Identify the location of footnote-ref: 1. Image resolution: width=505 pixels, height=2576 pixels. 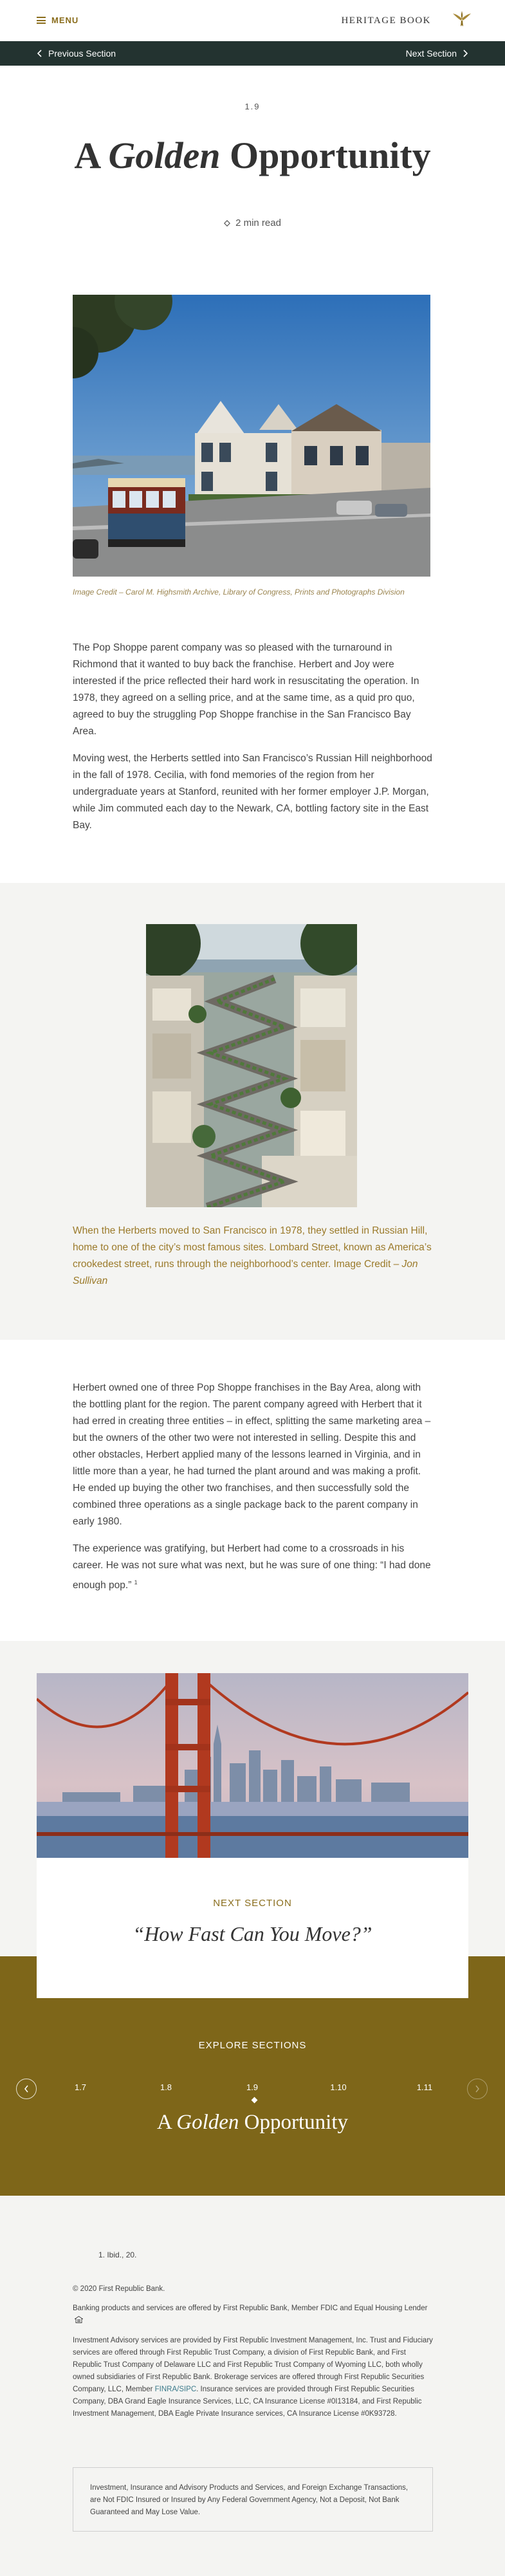
(136, 1582).